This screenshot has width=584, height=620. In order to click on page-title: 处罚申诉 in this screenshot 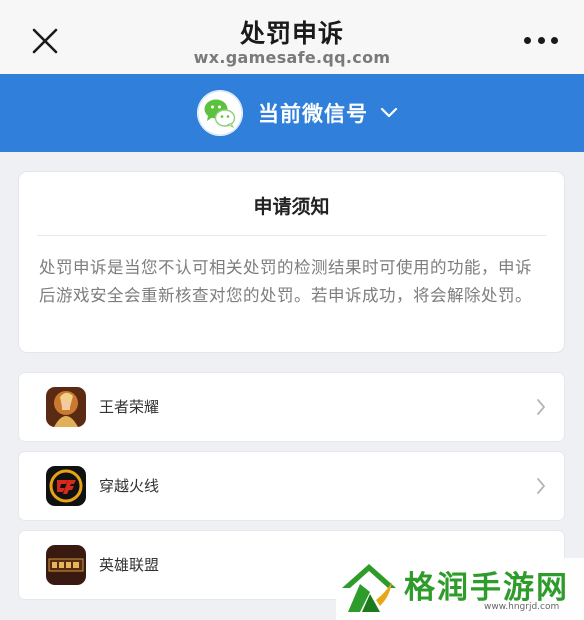, I will do `click(291, 33)`.